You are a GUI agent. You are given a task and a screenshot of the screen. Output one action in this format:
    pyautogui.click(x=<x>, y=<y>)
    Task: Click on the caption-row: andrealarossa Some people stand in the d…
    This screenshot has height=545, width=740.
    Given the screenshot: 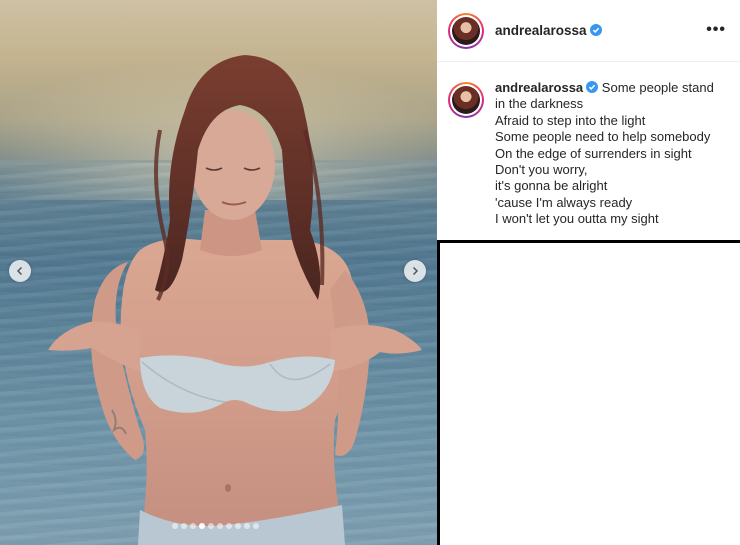 What is the action you would take?
    pyautogui.click(x=593, y=154)
    